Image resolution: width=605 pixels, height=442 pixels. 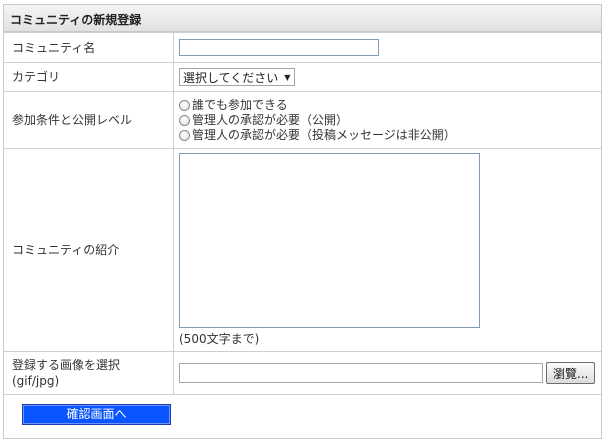 I want to click on participation-option-label: 管理人の承認が必要（投稿メッセージは非公開）, so click(x=324, y=134).